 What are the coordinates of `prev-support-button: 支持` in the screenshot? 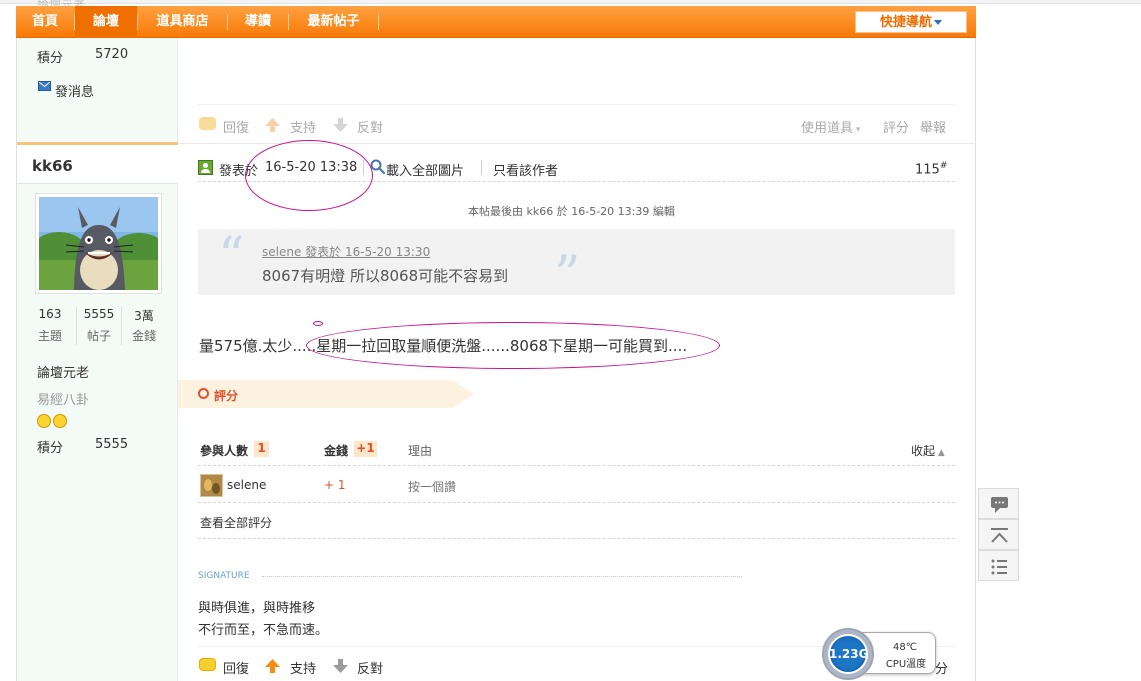 It's located at (303, 126).